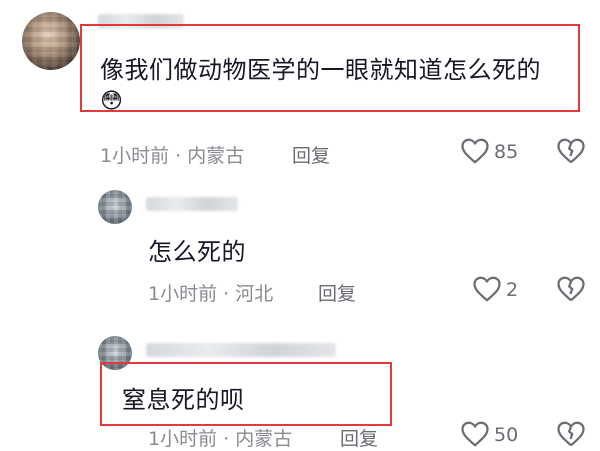 This screenshot has height=451, width=600. Describe the element at coordinates (320, 70) in the screenshot. I see `comment-text: 像我们做动物医学的一眼就知道怎么死的` at that location.